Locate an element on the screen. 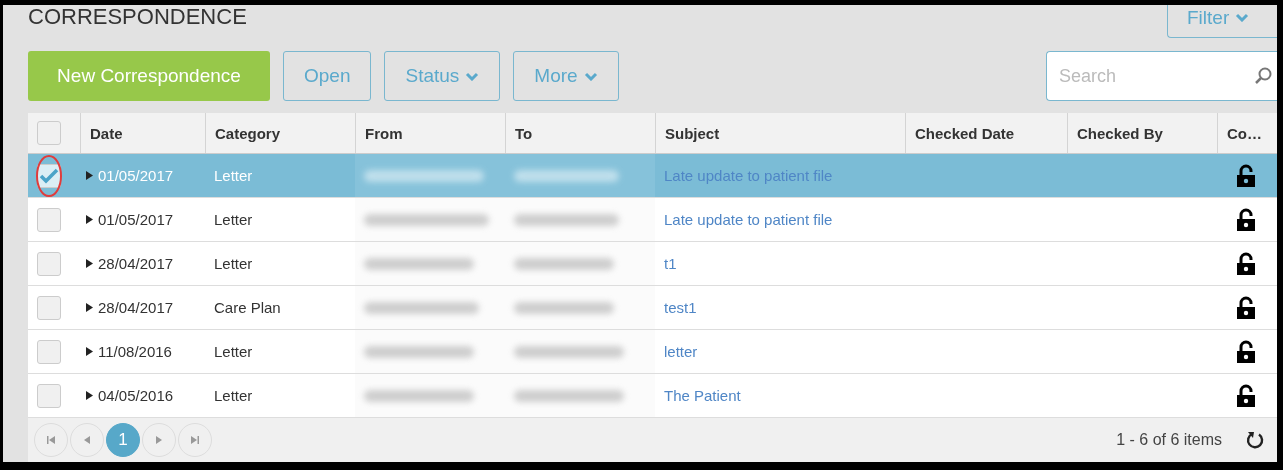 This screenshot has height=470, width=1283. skip-to-start-icon is located at coordinates (51, 440).